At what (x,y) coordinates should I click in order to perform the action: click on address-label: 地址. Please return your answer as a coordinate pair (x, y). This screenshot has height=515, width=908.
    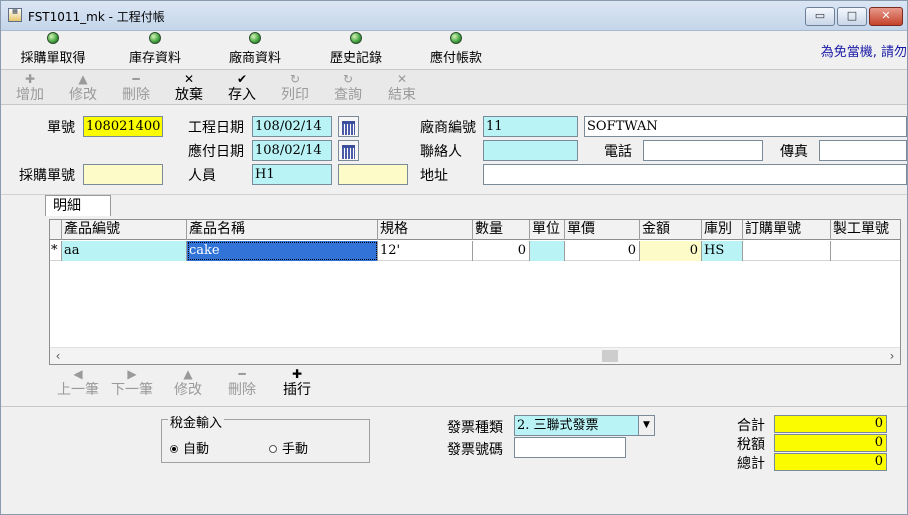
    Looking at the image, I should click on (434, 176).